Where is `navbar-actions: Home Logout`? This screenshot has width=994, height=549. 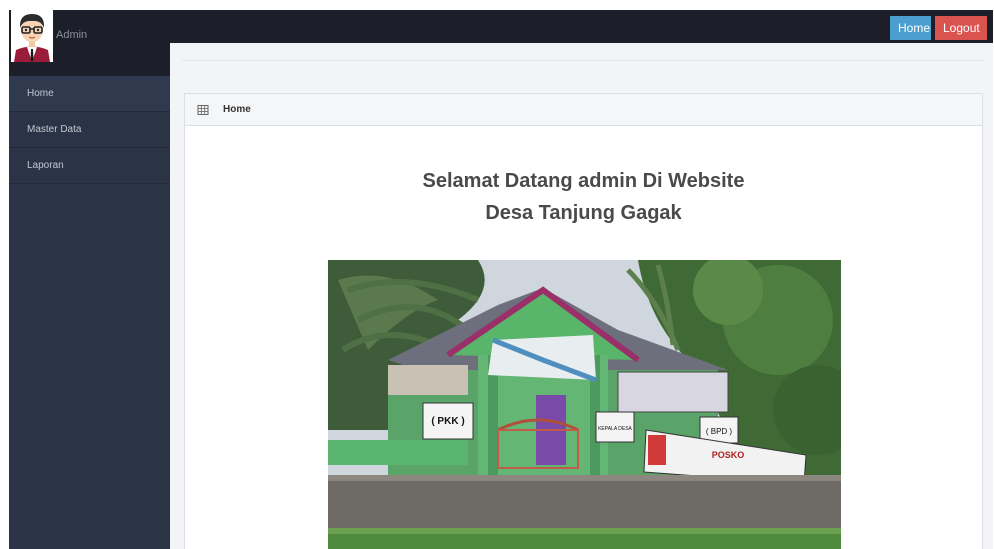 navbar-actions: Home Logout is located at coordinates (938, 28).